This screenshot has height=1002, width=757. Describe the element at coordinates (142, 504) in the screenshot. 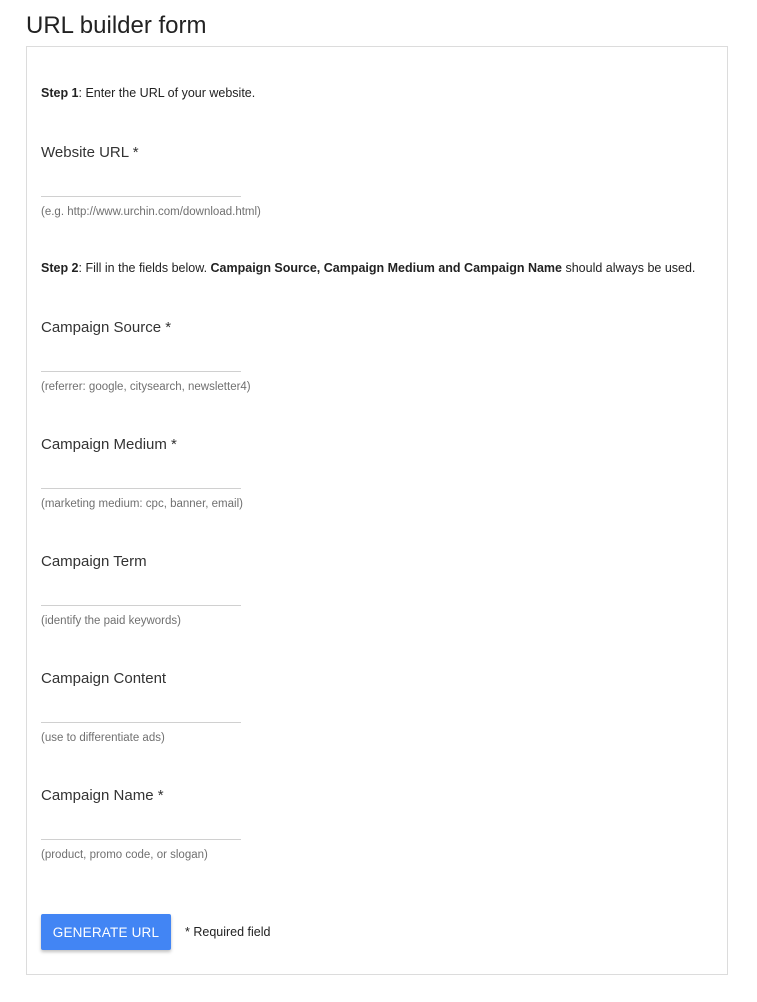

I see `campaign-medium-hint: (marketing medium: cpc, banner, email)` at that location.